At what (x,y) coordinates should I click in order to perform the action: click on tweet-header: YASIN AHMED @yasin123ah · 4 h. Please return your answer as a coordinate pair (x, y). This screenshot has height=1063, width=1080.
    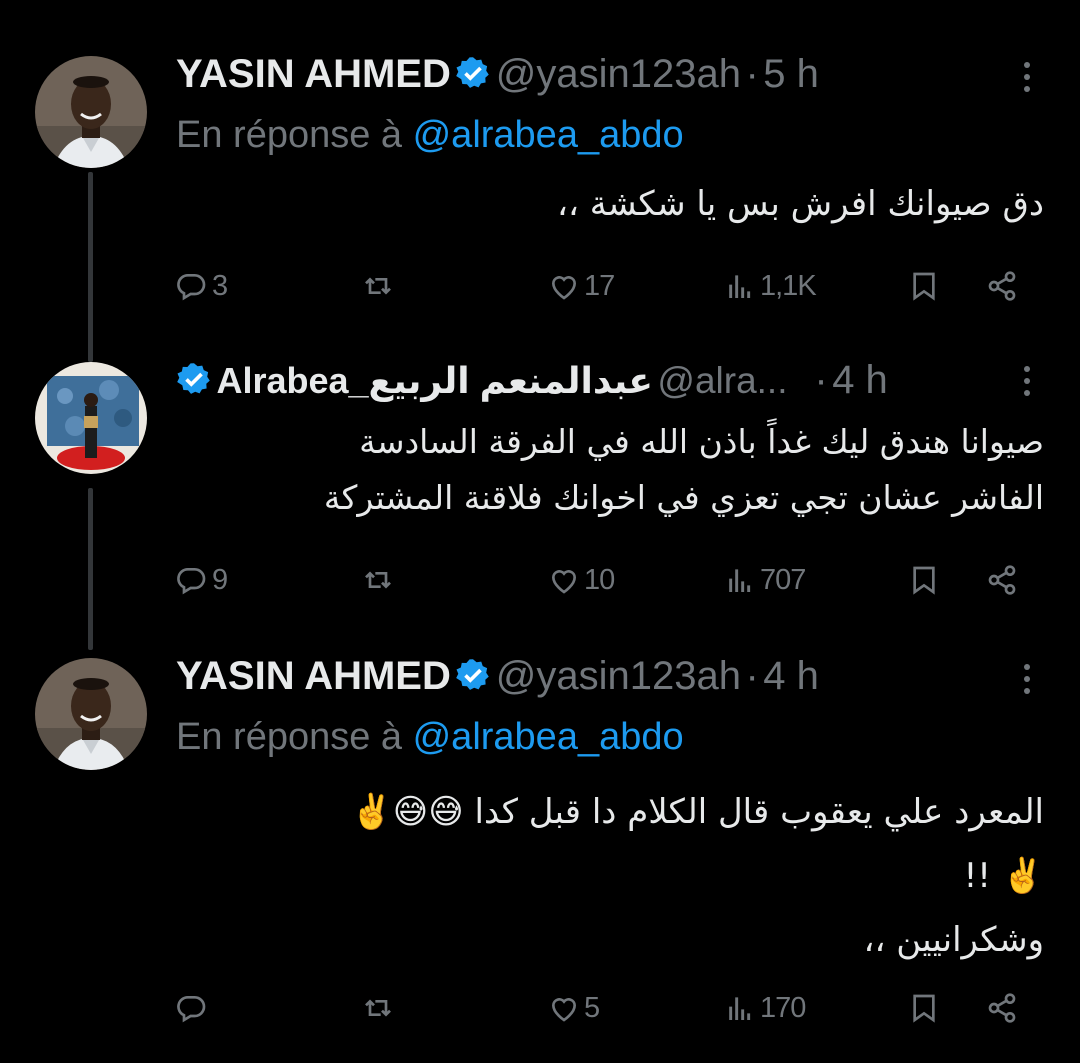
    Looking at the image, I should click on (598, 679).